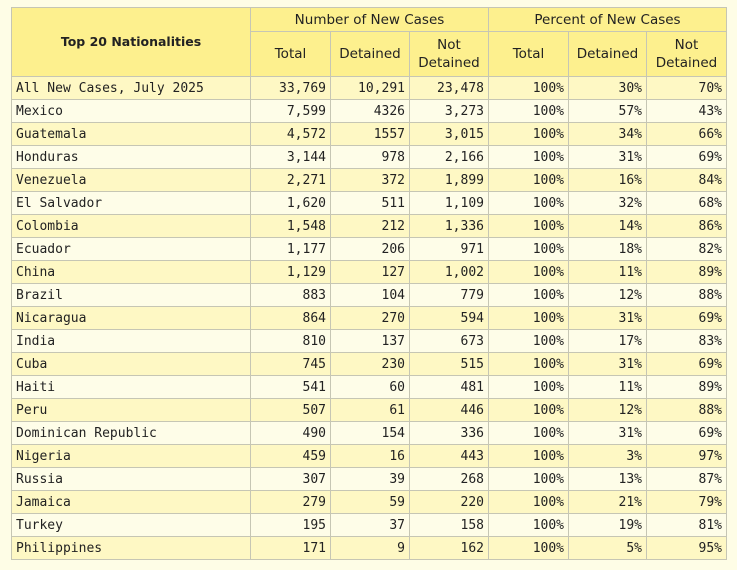 This screenshot has height=570, width=737. I want to click on not-detained-cell: 446, so click(449, 410).